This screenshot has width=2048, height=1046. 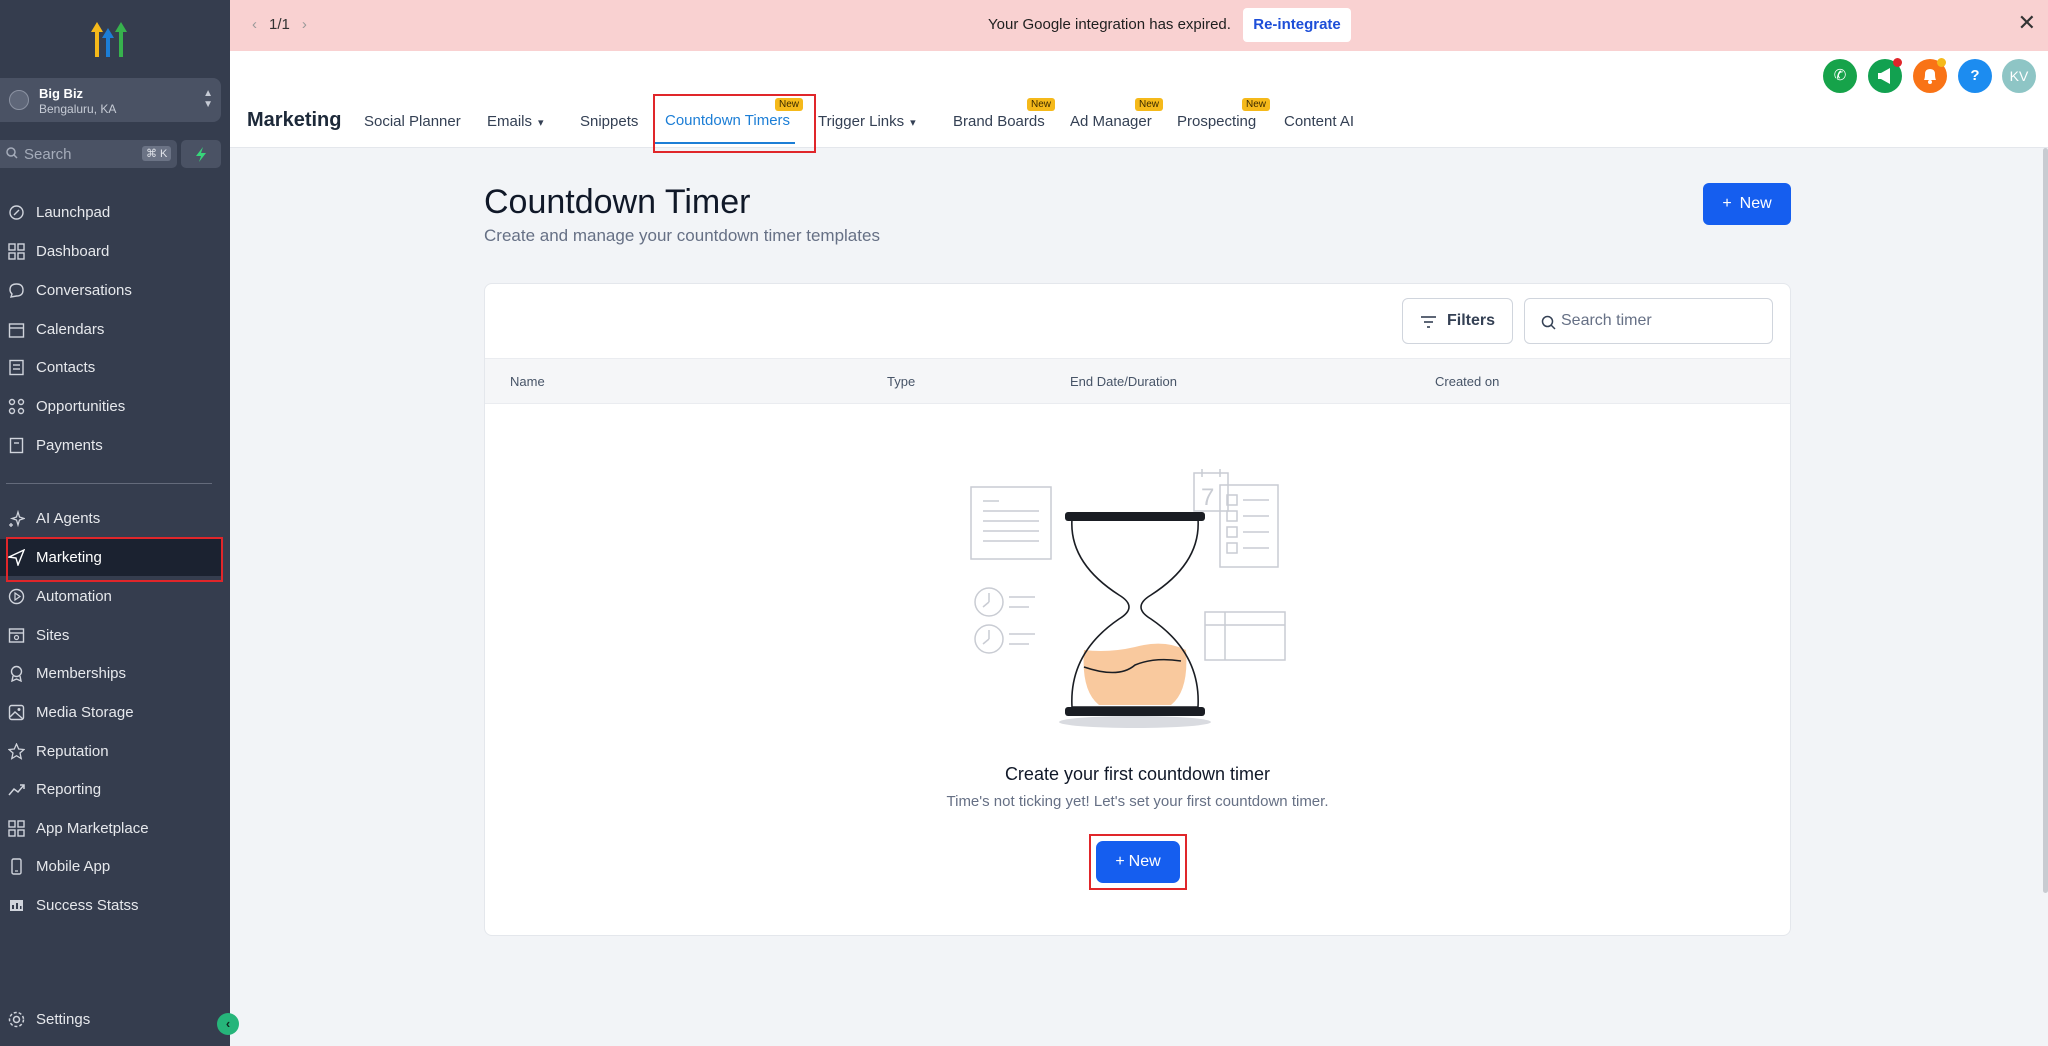 I want to click on tab-brand-boards: Brand Boards, so click(x=999, y=121).